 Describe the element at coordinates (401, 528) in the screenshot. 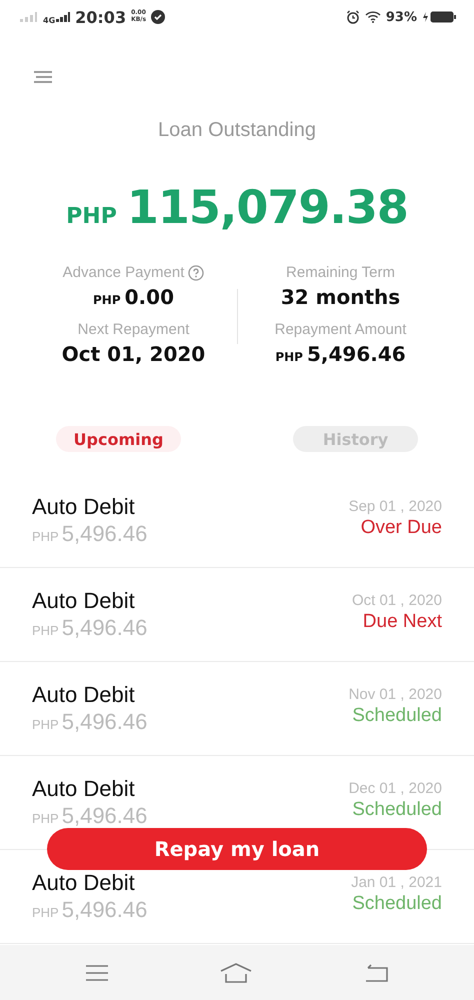

I see `payment-status: Over Due` at that location.